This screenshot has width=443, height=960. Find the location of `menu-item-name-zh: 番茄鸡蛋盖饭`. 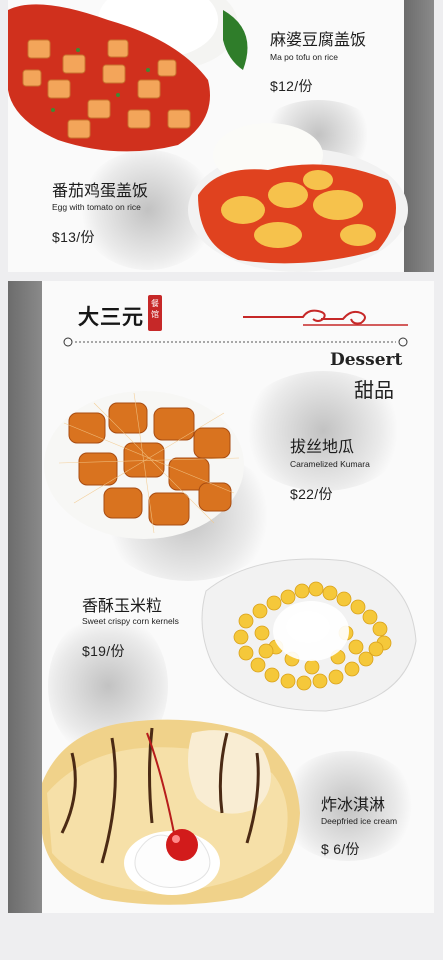

menu-item-name-zh: 番茄鸡蛋盖饭 is located at coordinates (100, 190).